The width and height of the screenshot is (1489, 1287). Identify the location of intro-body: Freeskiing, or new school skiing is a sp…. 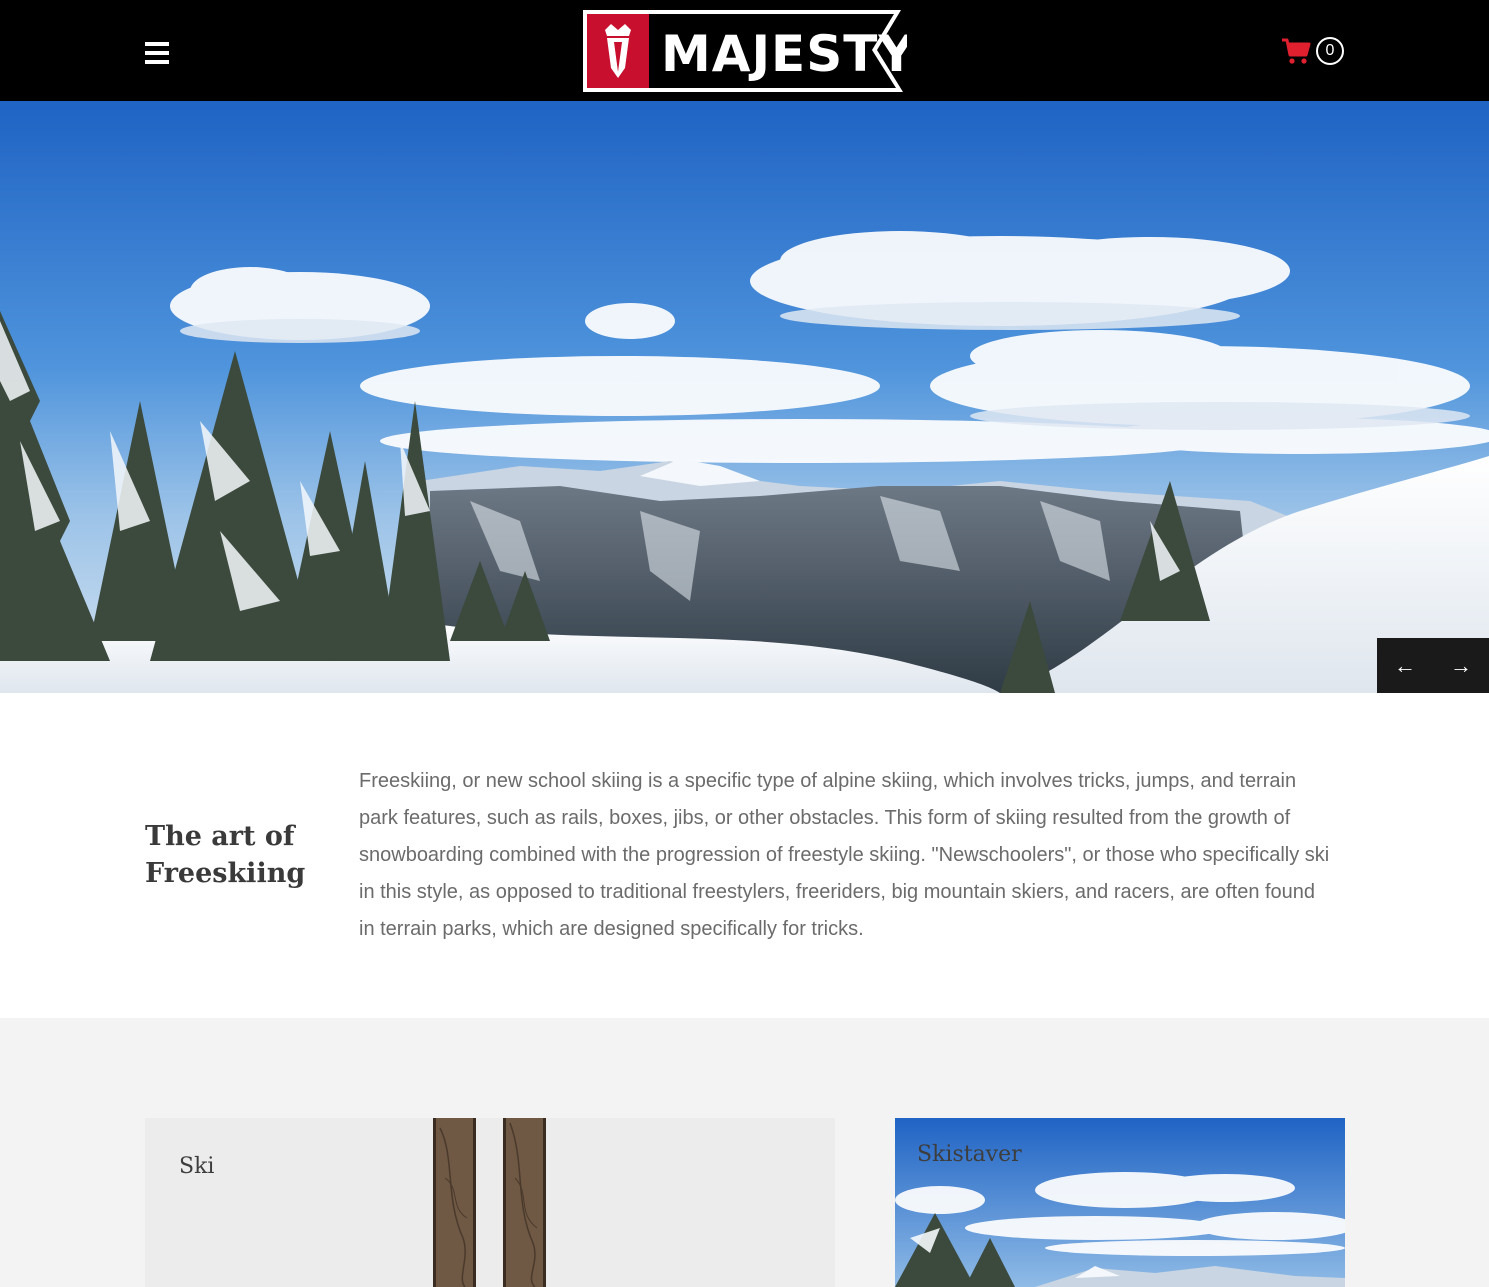
(844, 855).